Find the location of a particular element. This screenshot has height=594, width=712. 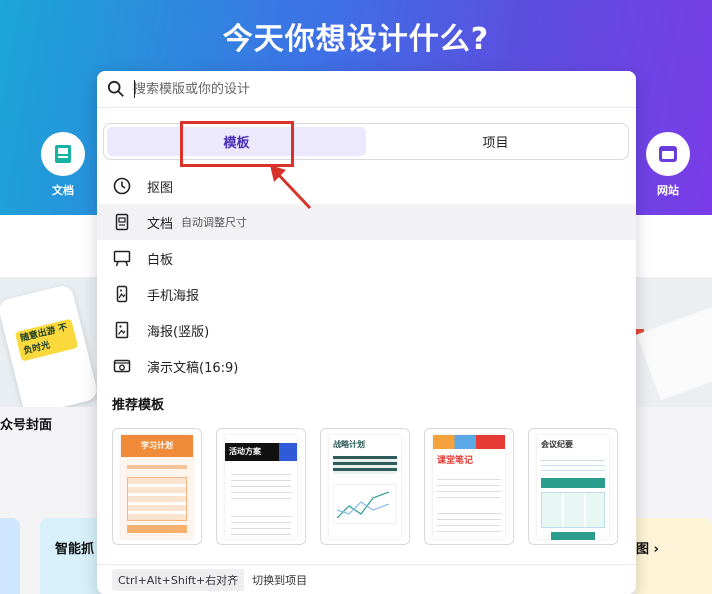

feature-tile-smart: 智能抓 is located at coordinates (70, 556).